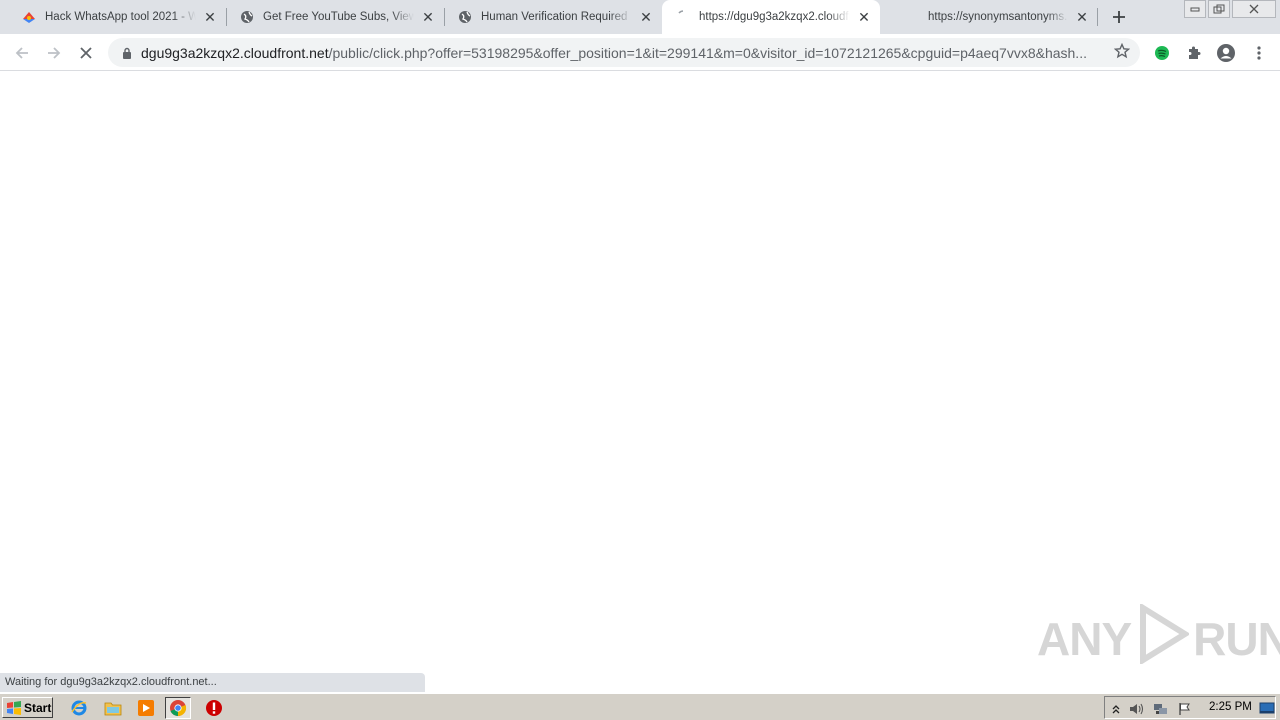 Image resolution: width=1280 pixels, height=720 pixels. I want to click on play-triangle-icon, so click(1163, 638).